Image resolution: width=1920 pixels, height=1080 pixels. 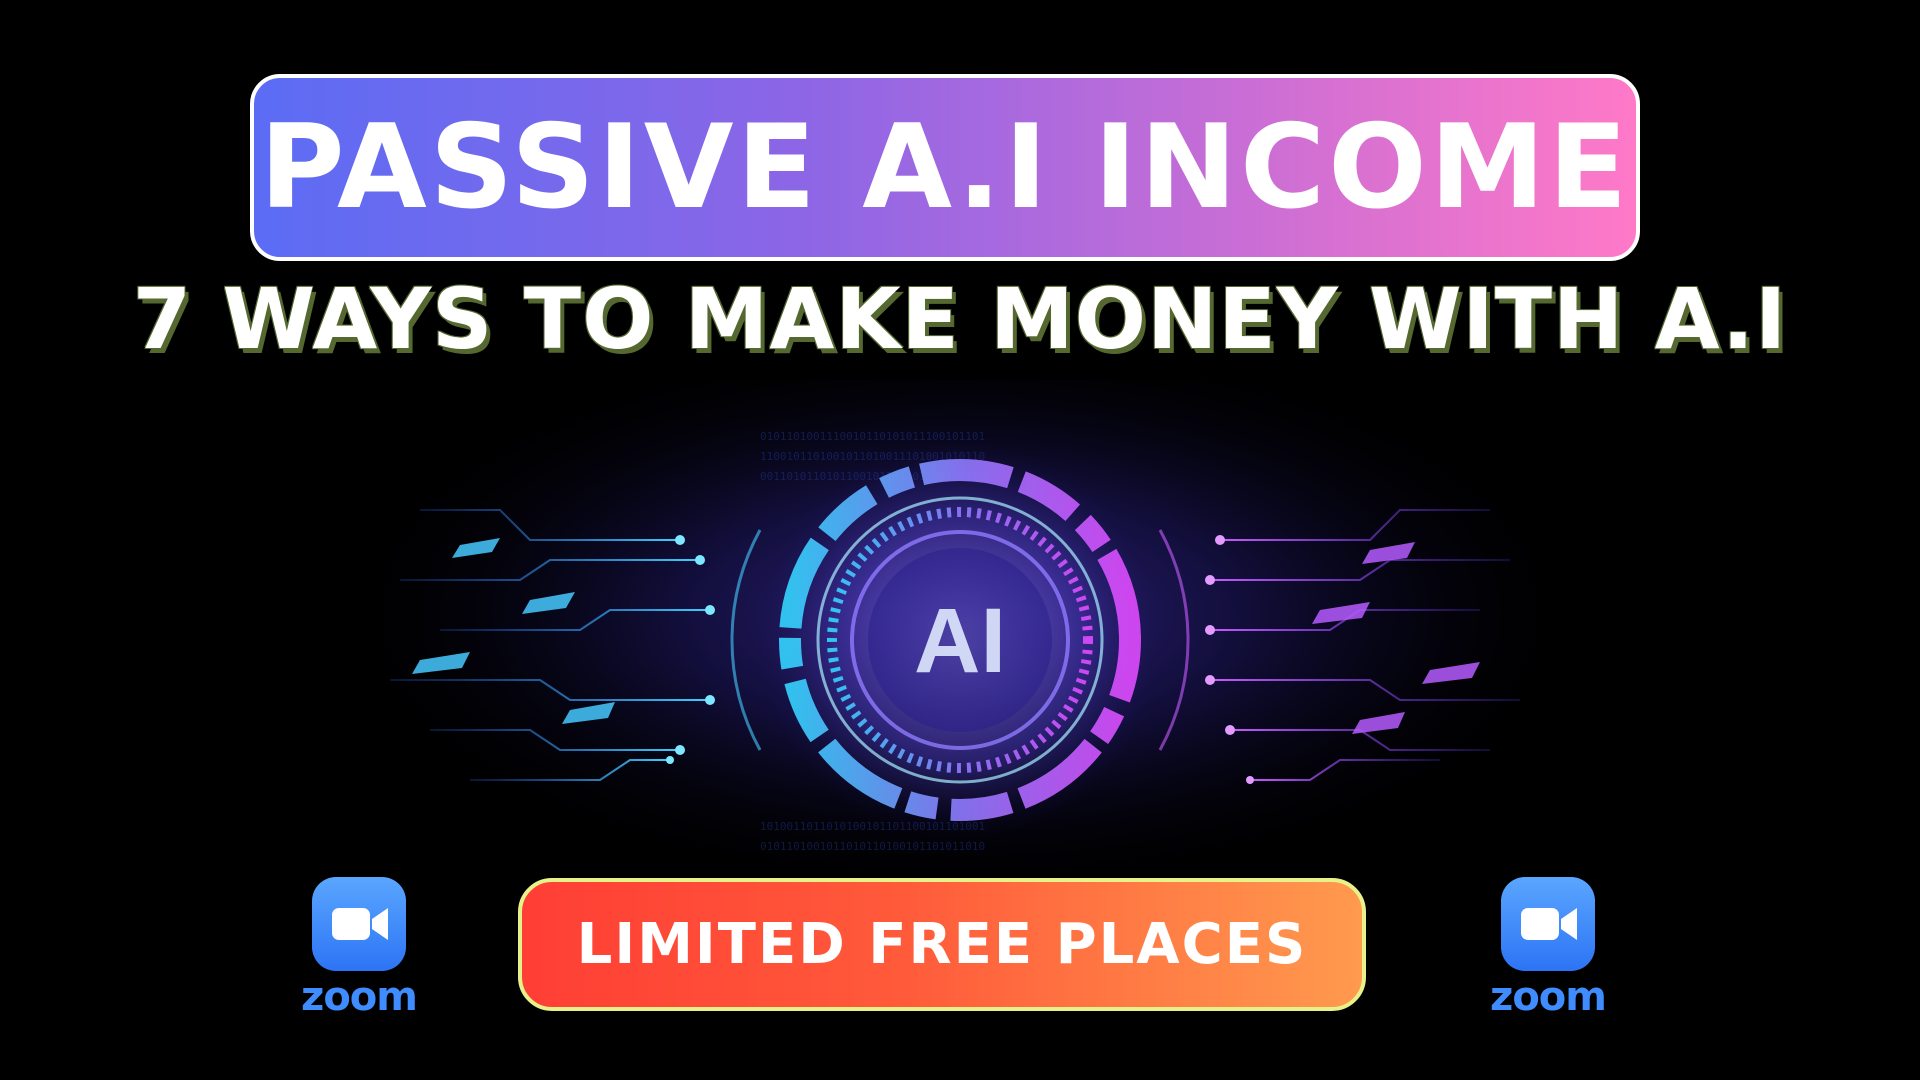 I want to click on zoom-logo-right: zoom, so click(x=1548, y=948).